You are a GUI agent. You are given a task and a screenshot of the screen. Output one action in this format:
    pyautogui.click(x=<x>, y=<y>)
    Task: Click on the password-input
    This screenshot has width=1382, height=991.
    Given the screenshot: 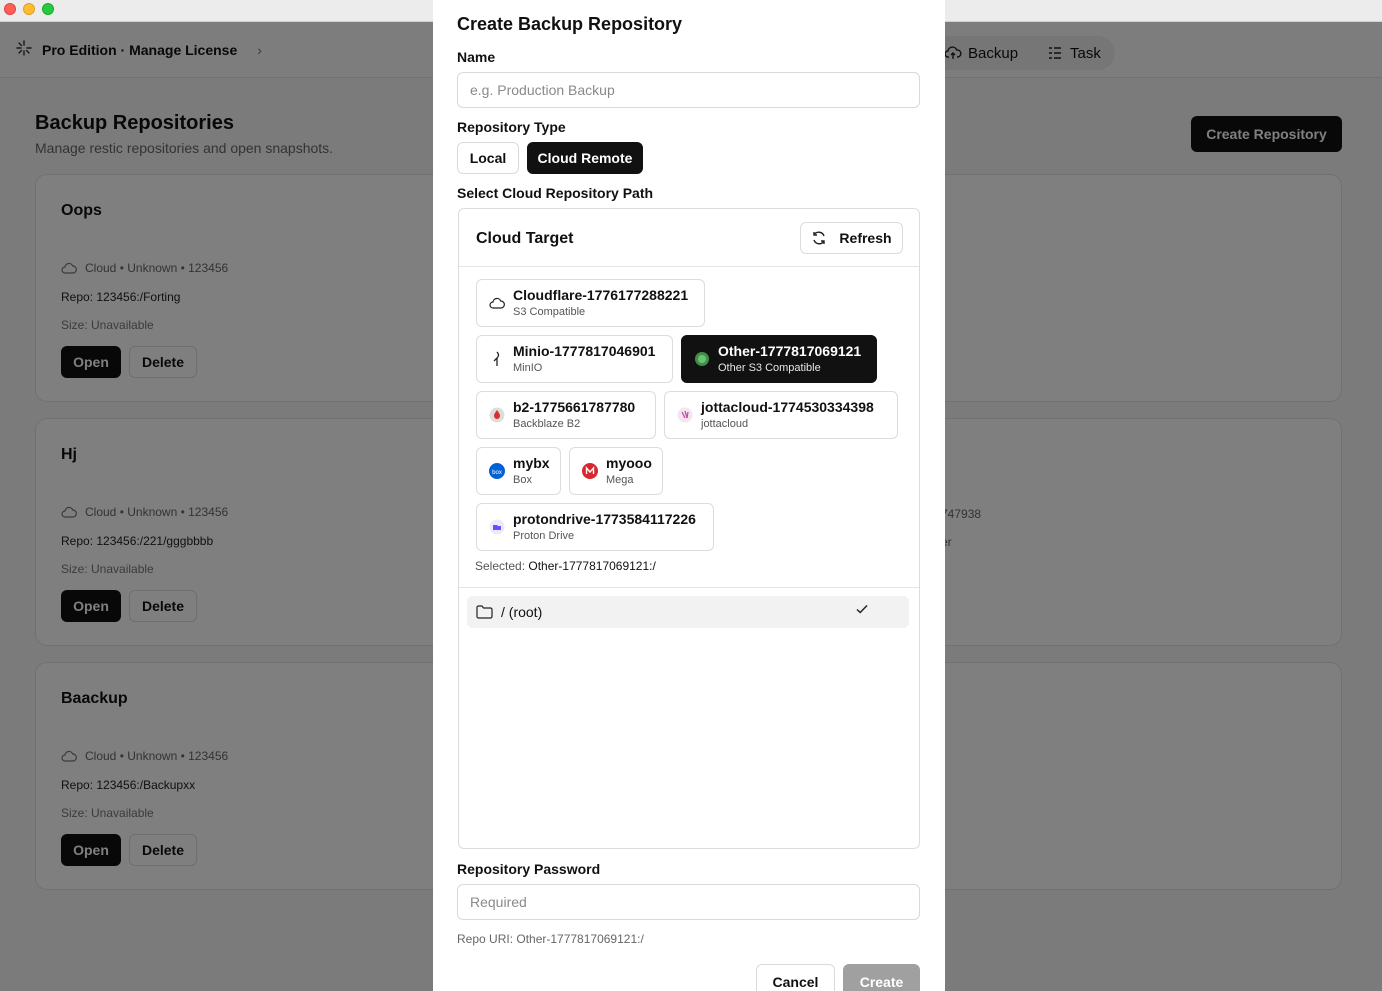 What is the action you would take?
    pyautogui.click(x=688, y=902)
    